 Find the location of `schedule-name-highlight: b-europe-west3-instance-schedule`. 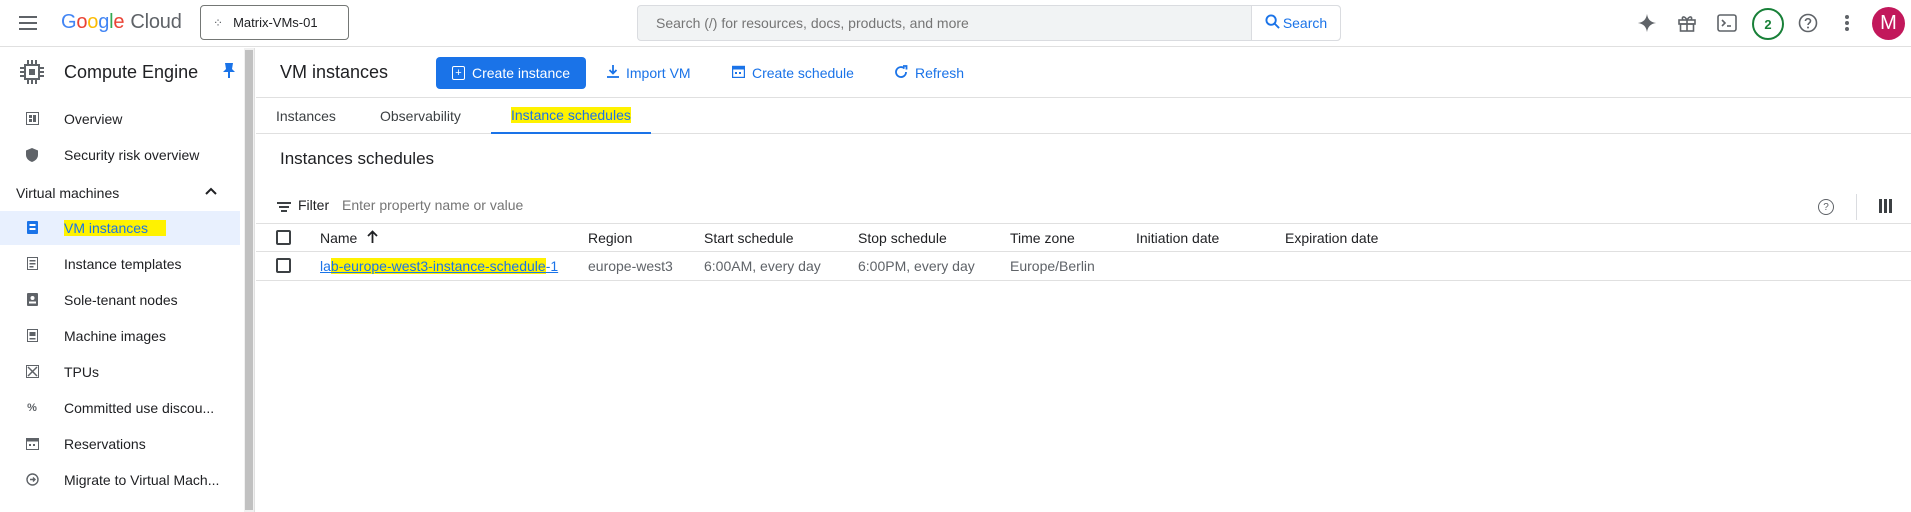

schedule-name-highlight: b-europe-west3-instance-schedule is located at coordinates (438, 266).